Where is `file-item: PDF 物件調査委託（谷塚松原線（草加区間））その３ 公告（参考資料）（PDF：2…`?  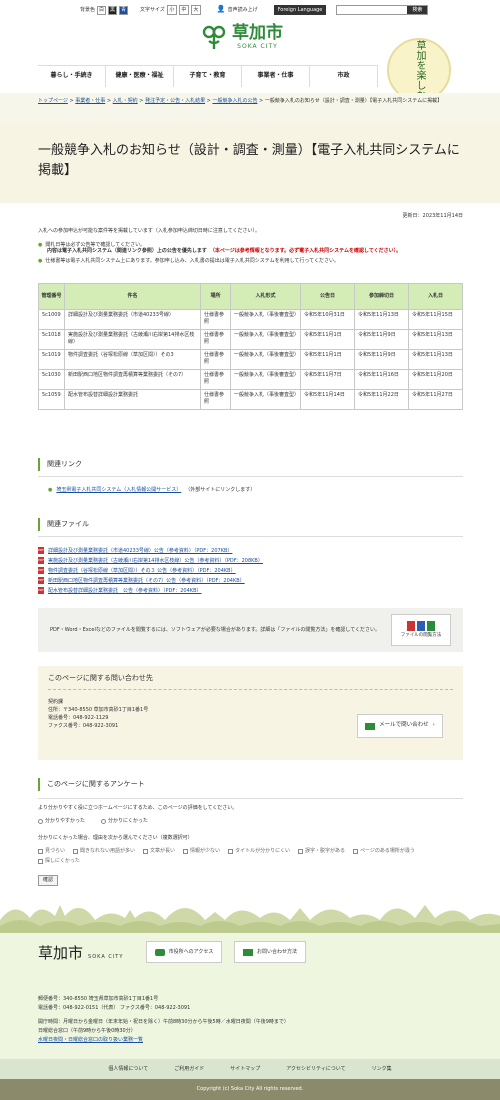
file-item: PDF 物件調査委託（谷塚松原線（草加区間））その３ 公告（参考資料）（PDF：2… is located at coordinates (250, 571).